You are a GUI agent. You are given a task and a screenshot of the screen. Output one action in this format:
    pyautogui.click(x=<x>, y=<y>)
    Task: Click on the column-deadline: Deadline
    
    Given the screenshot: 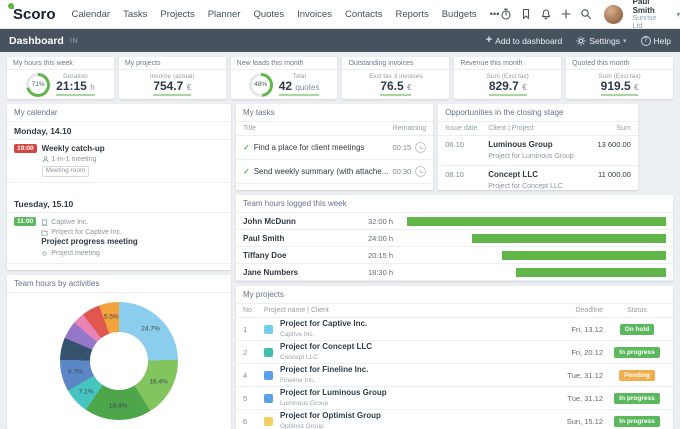 What is the action you would take?
    pyautogui.click(x=578, y=310)
    